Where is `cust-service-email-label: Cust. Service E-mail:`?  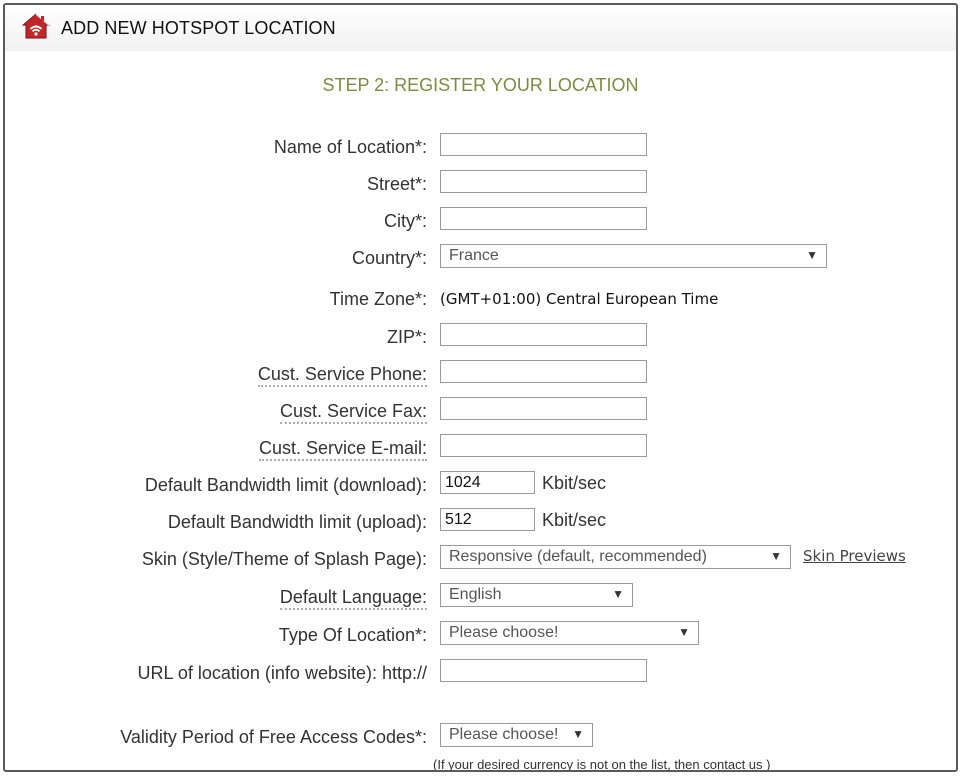
cust-service-email-label: Cust. Service E-mail: is located at coordinates (342, 449).